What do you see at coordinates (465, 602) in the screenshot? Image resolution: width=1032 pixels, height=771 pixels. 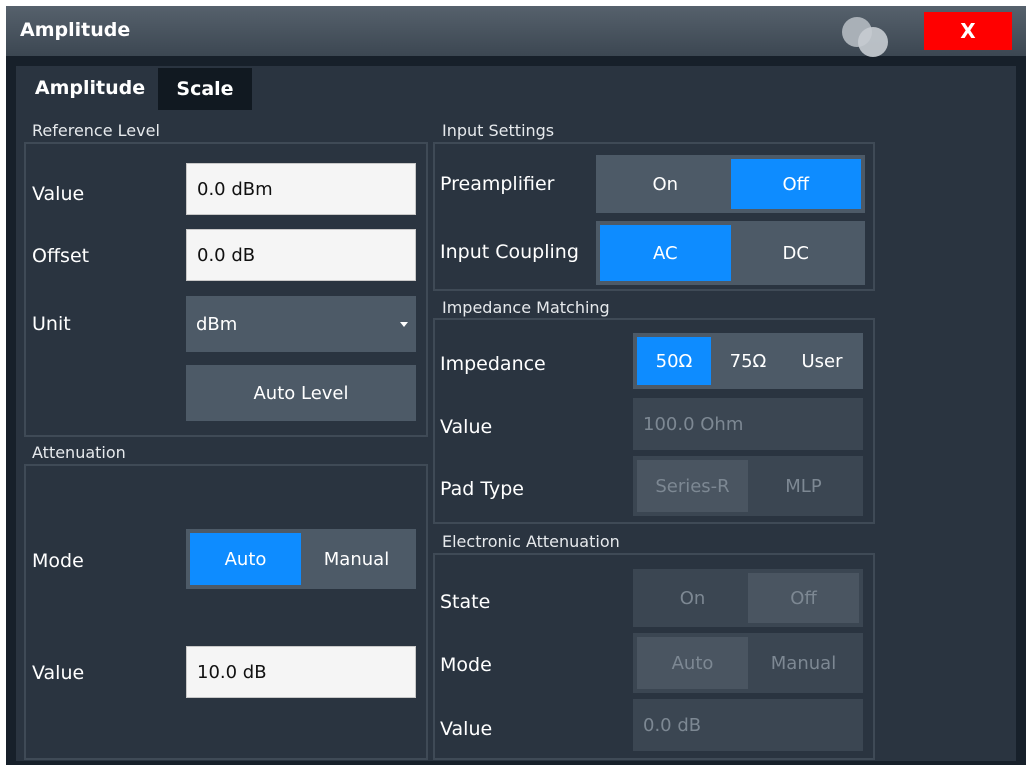 I see `ea-state-label: State` at bounding box center [465, 602].